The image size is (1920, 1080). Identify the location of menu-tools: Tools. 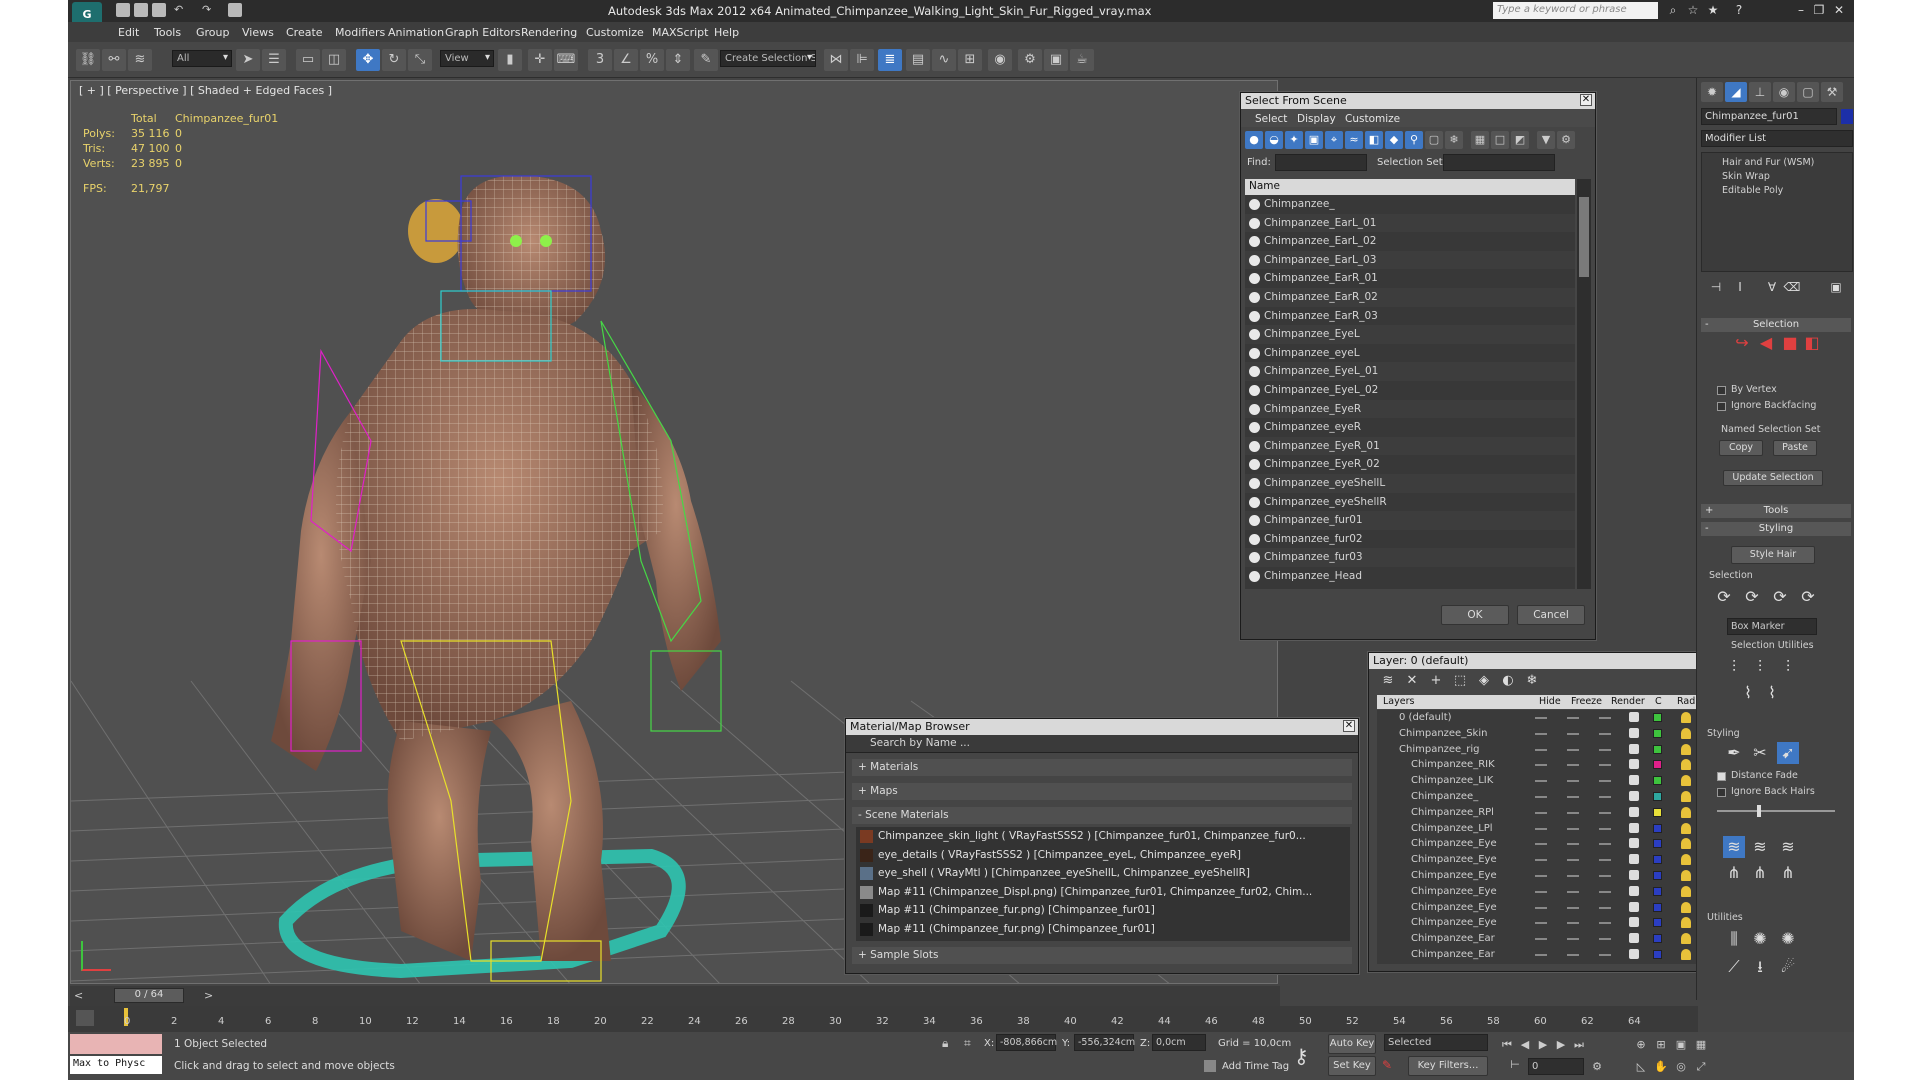
(167, 32).